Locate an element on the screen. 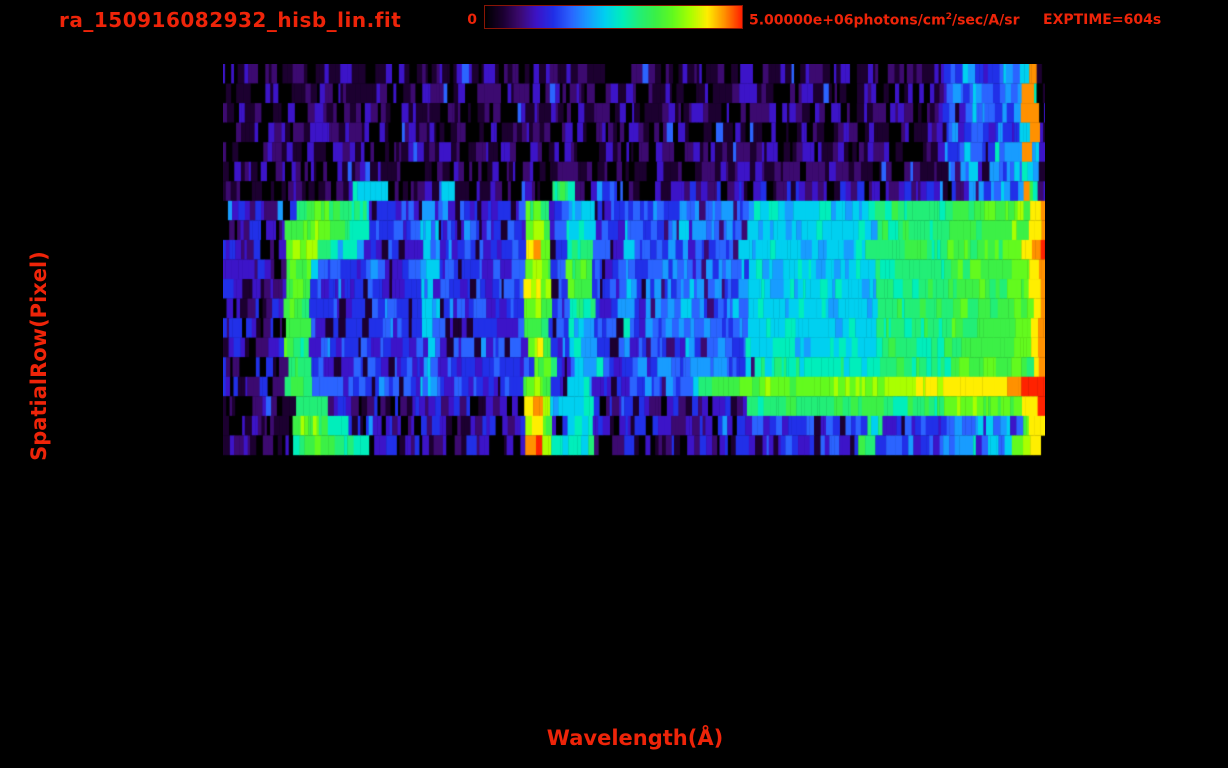 The width and height of the screenshot is (1228, 768). y-axis-title: SpatialRow(Pixel) is located at coordinates (39, 356).